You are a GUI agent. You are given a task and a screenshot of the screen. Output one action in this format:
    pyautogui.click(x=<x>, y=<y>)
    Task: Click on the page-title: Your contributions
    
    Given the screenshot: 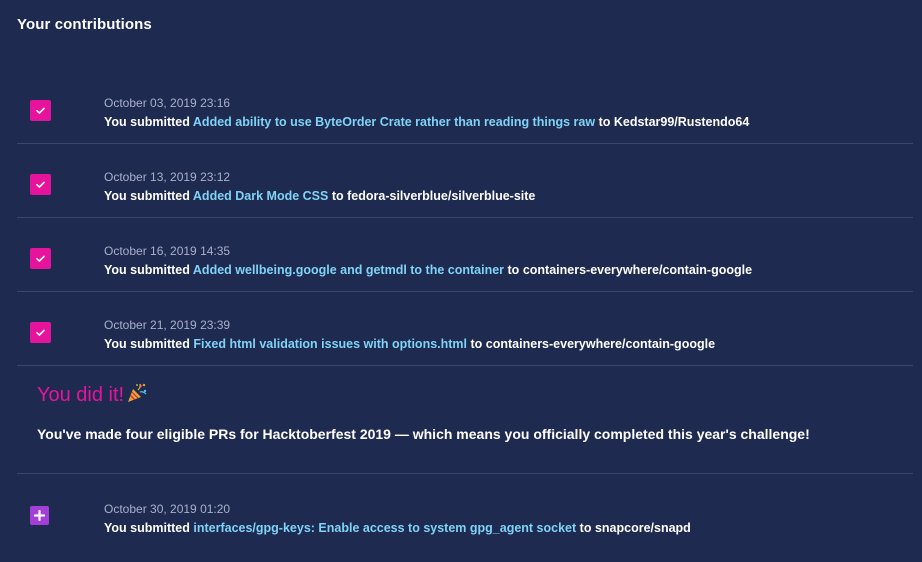 What is the action you would take?
    pyautogui.click(x=84, y=24)
    